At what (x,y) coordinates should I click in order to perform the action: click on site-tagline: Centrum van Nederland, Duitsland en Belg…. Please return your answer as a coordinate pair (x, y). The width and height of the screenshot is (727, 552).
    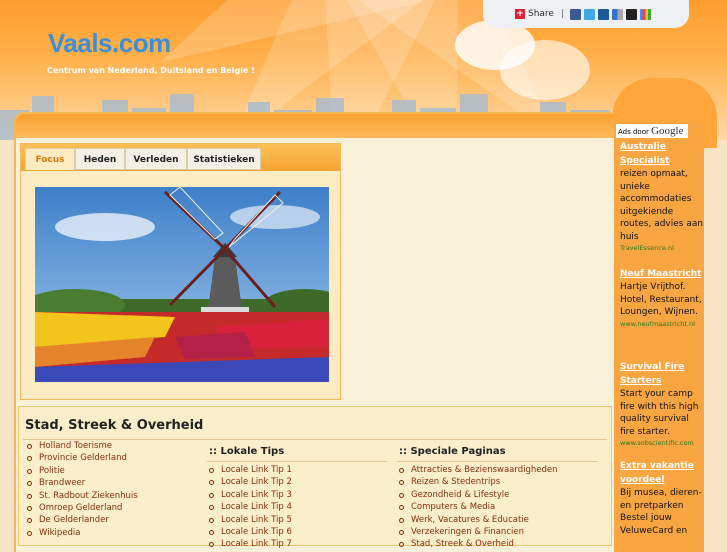
    Looking at the image, I should click on (151, 70).